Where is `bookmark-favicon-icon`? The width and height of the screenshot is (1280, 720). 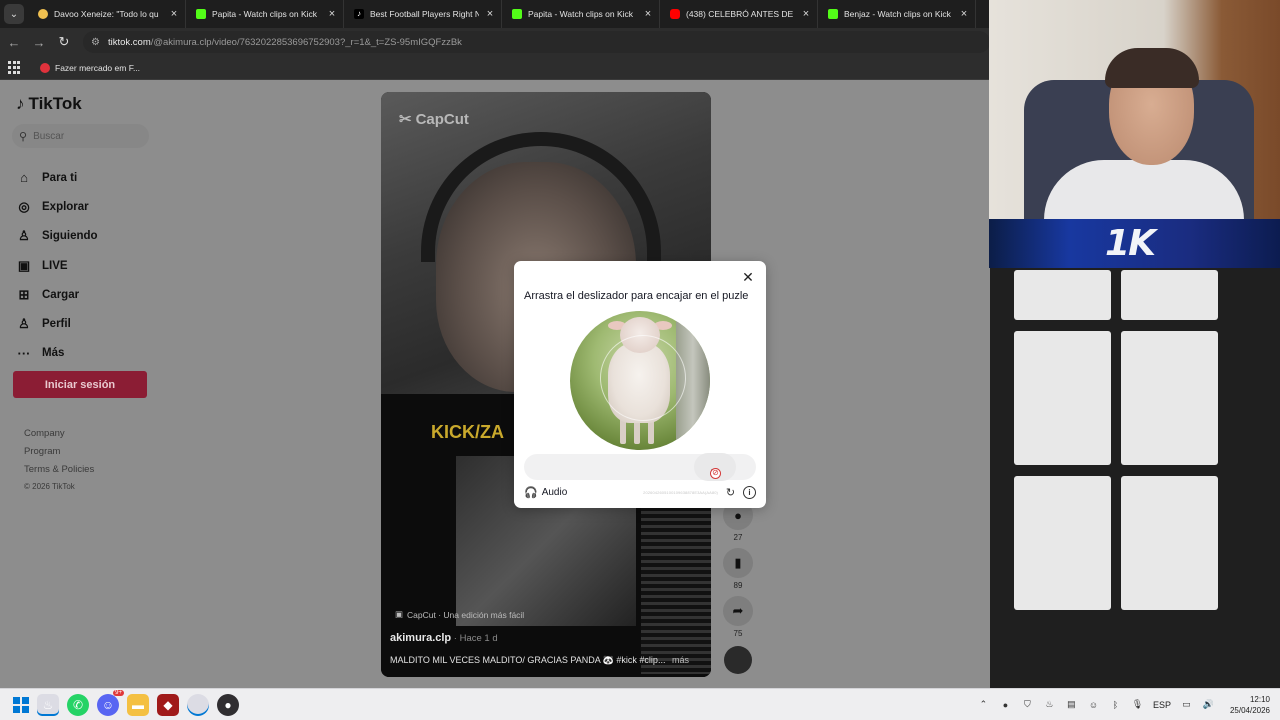 bookmark-favicon-icon is located at coordinates (45, 67).